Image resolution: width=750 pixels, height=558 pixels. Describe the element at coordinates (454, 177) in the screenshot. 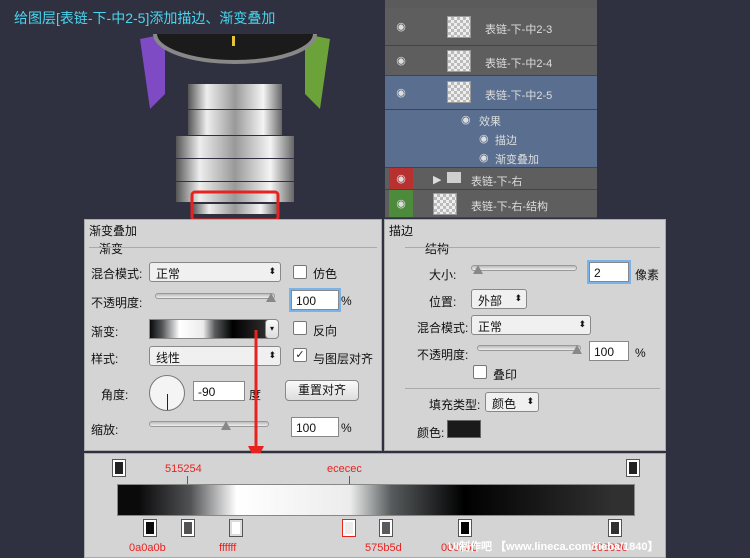

I see `folder-icon` at that location.